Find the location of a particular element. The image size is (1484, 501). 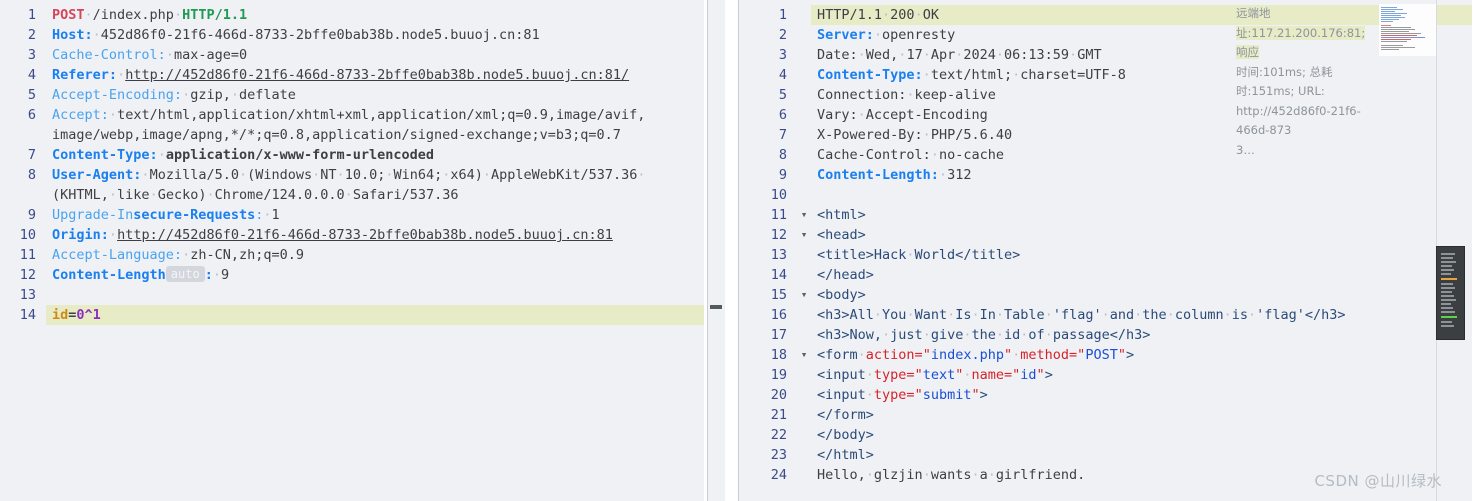

code-token: <form is located at coordinates (837, 355).